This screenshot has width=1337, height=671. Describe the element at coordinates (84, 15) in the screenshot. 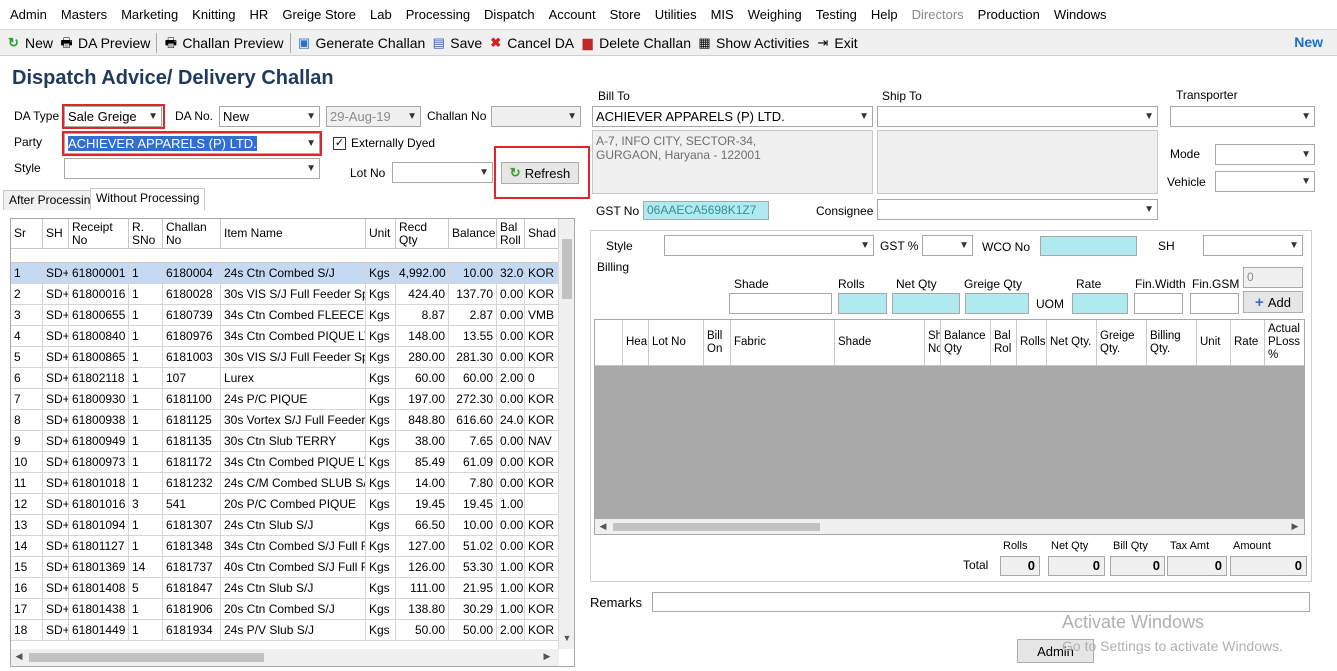

I see `menu-item-masters: Masters` at that location.